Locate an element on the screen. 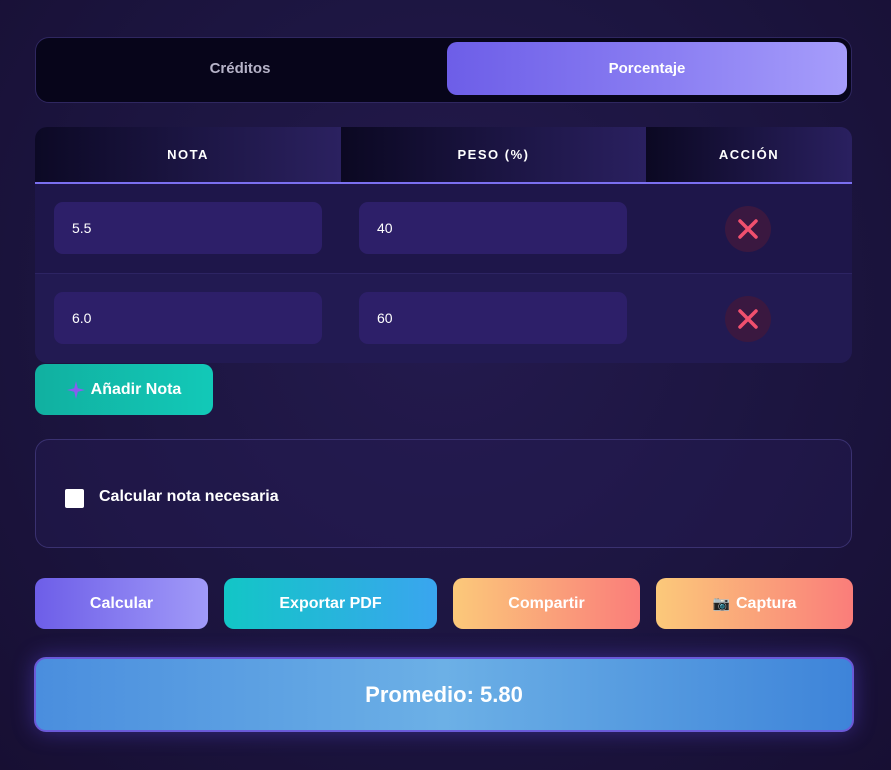 This screenshot has width=891, height=770. camera-icon: 📷 is located at coordinates (721, 603).